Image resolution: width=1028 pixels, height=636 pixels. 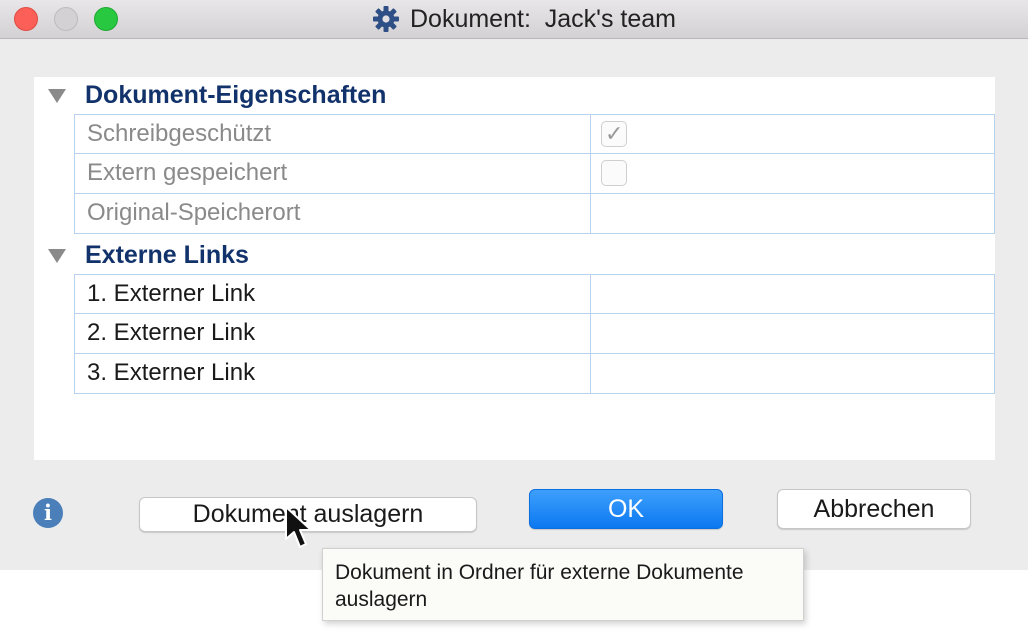 What do you see at coordinates (626, 509) in the screenshot?
I see `ok-button: OK` at bounding box center [626, 509].